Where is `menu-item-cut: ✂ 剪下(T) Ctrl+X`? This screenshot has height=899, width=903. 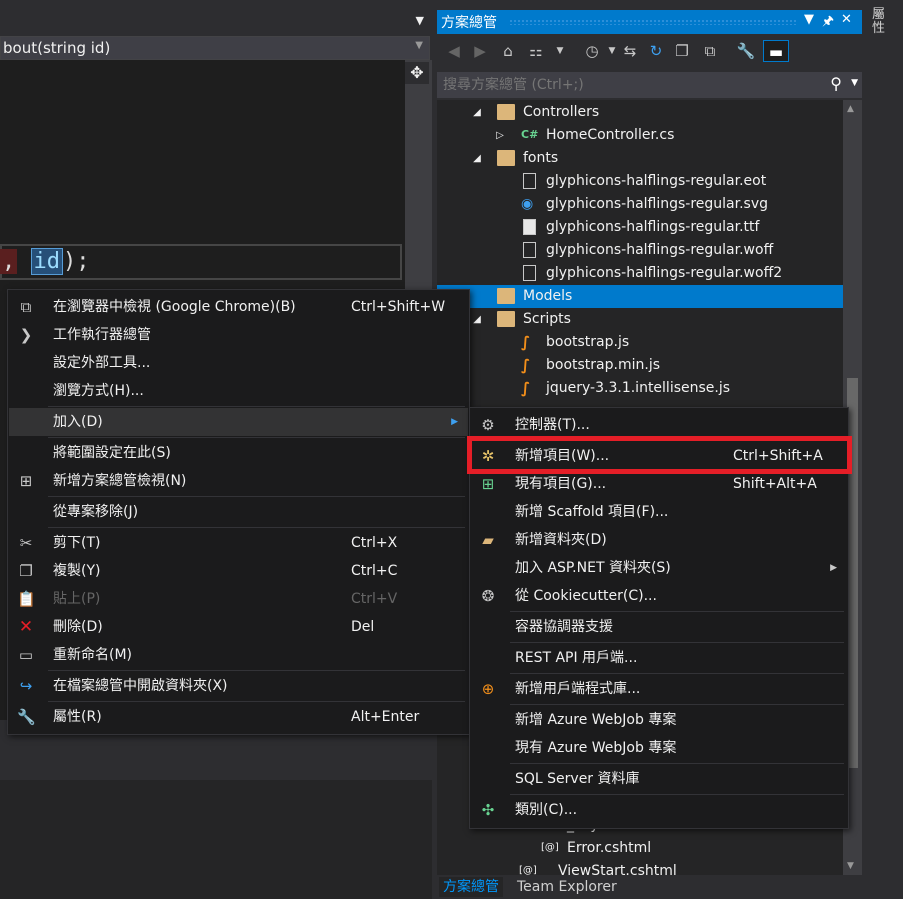 menu-item-cut: ✂ 剪下(T) Ctrl+X is located at coordinates (238, 543).